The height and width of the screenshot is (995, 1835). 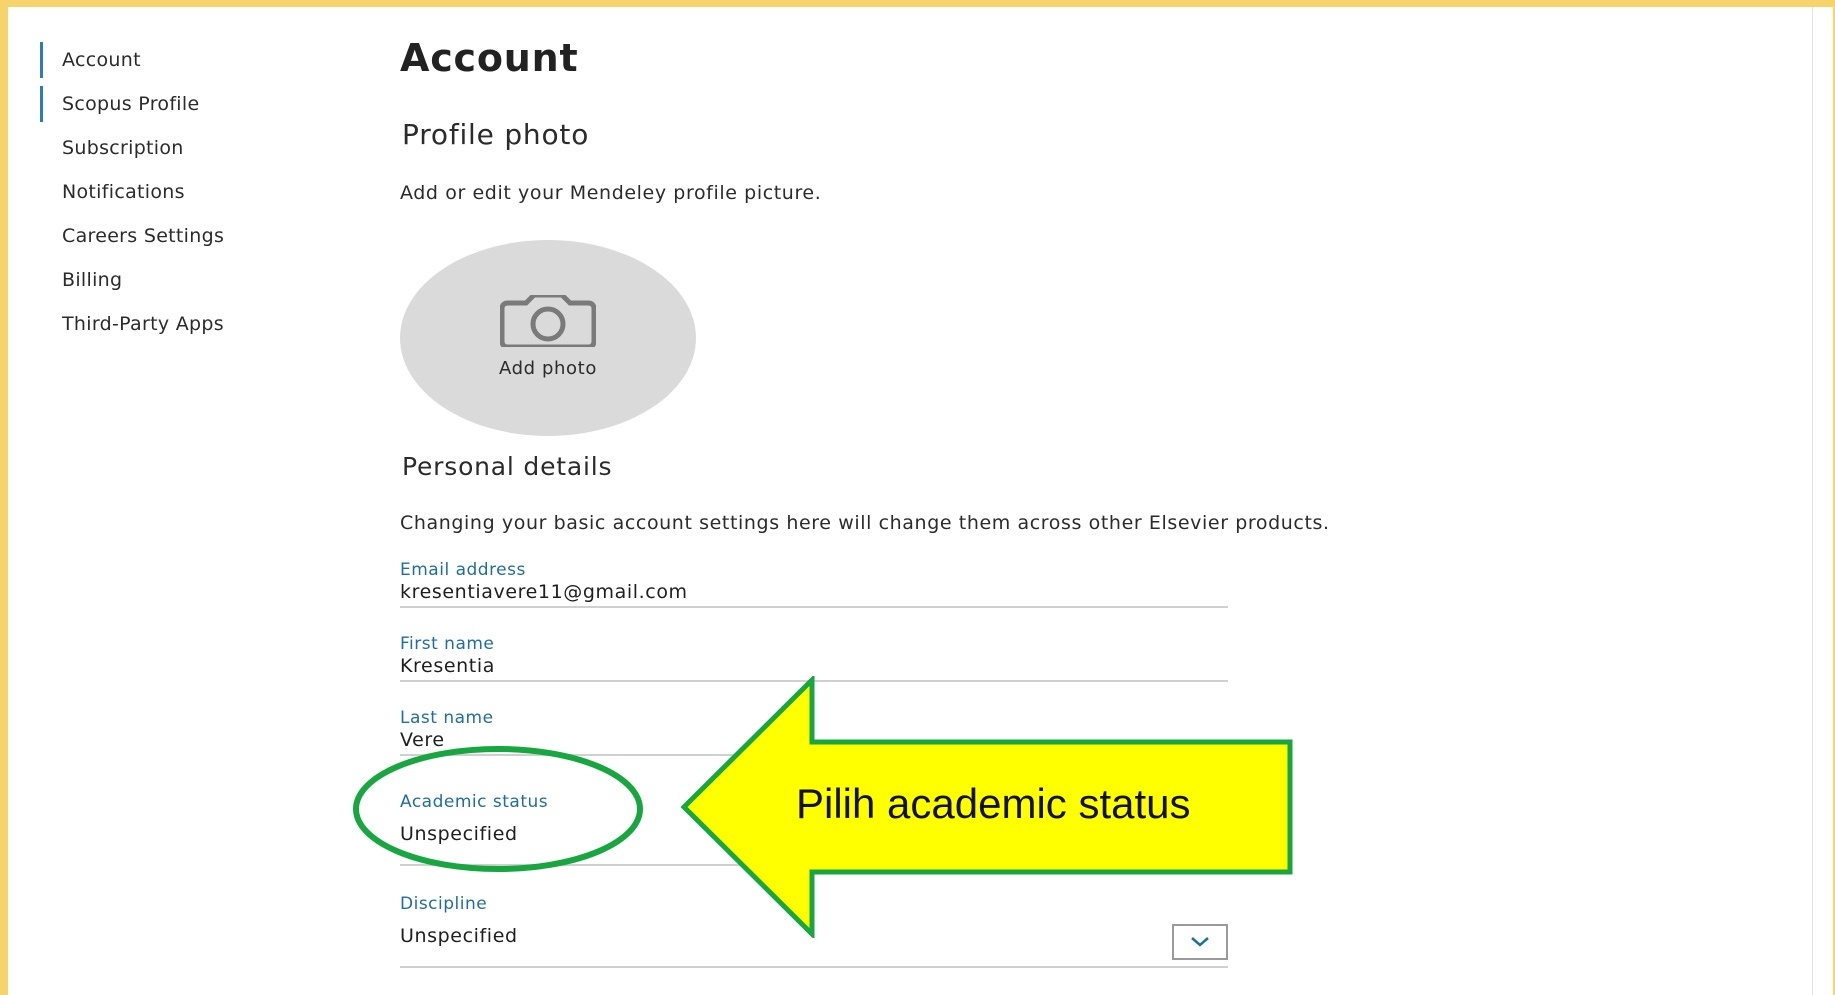 I want to click on sidebar-item-third-party-apps: Third-Party Apps, so click(x=170, y=324).